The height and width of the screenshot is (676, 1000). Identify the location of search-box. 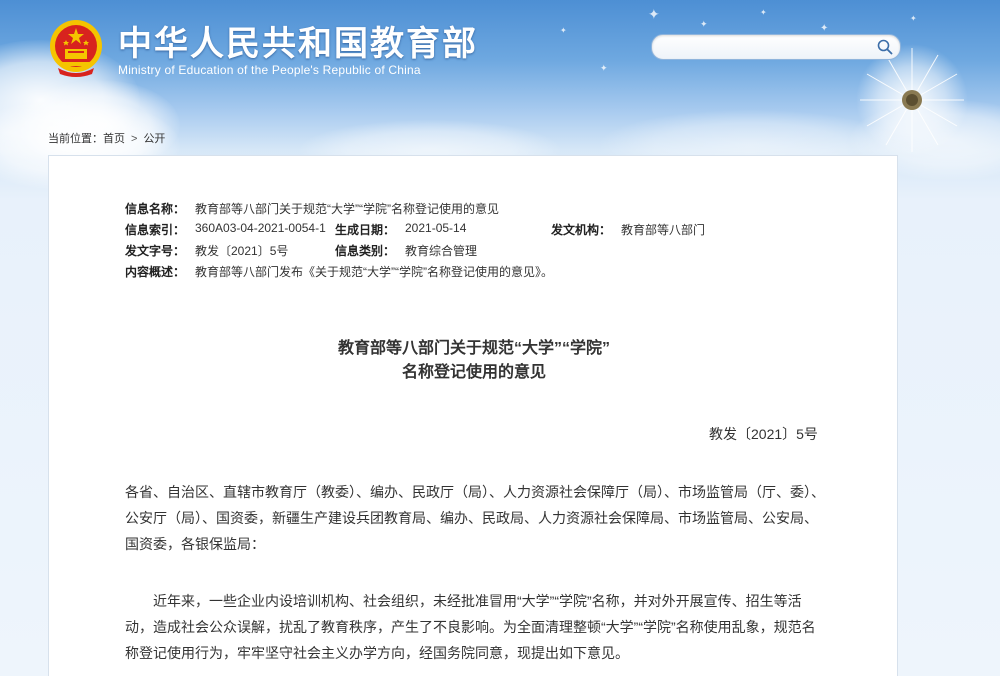
(776, 47).